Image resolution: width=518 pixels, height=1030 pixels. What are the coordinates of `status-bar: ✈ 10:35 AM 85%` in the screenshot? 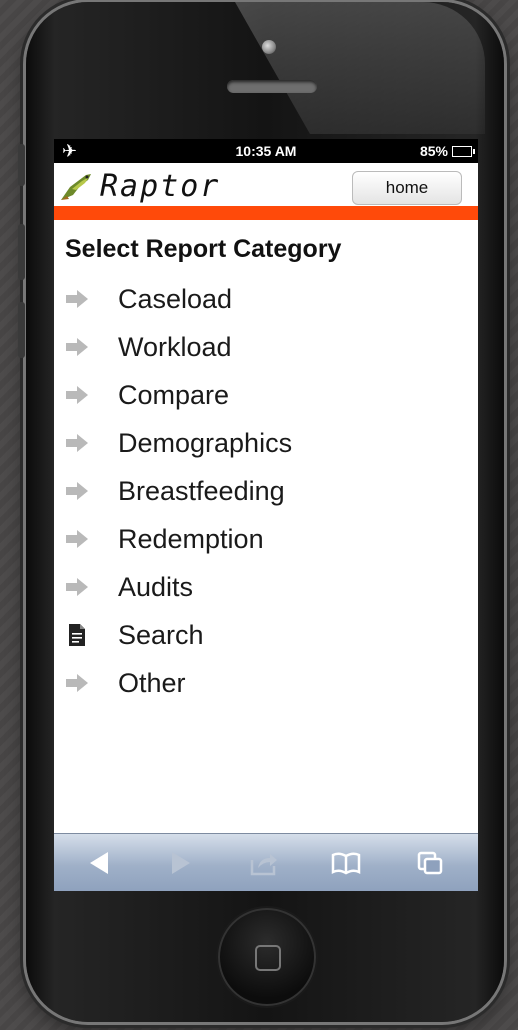 It's located at (266, 151).